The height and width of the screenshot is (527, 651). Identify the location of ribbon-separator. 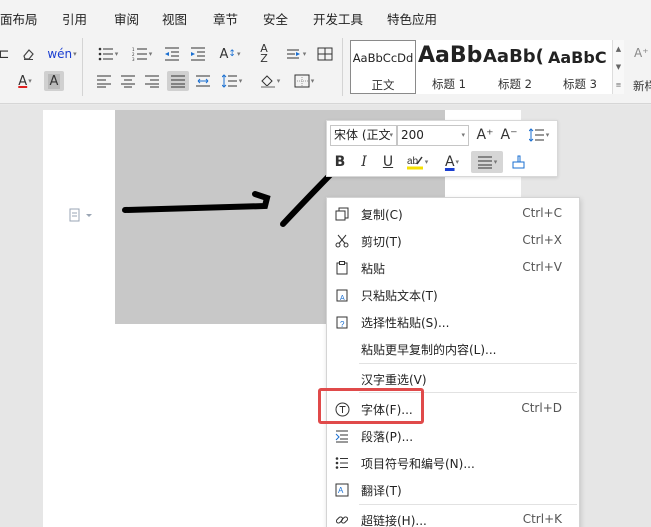
(82, 67).